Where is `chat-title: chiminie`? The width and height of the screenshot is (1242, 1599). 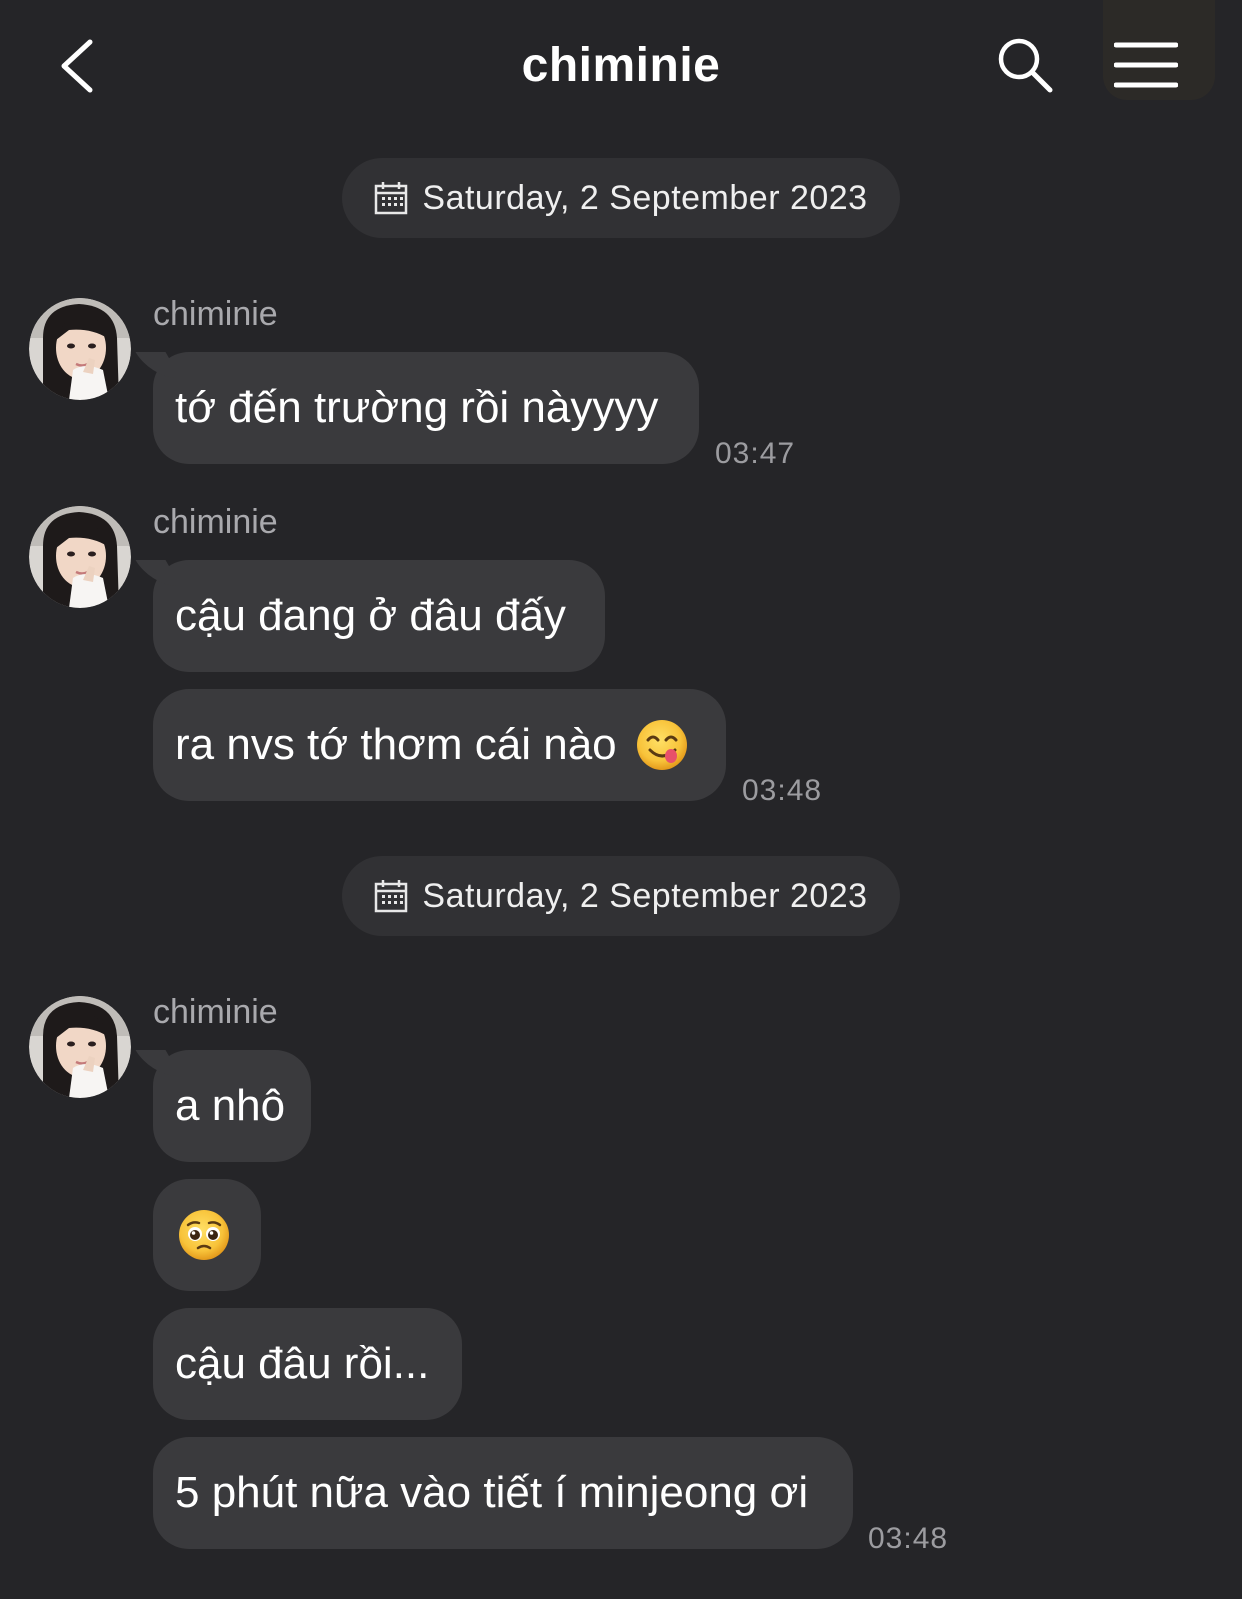 chat-title: chiminie is located at coordinates (621, 65).